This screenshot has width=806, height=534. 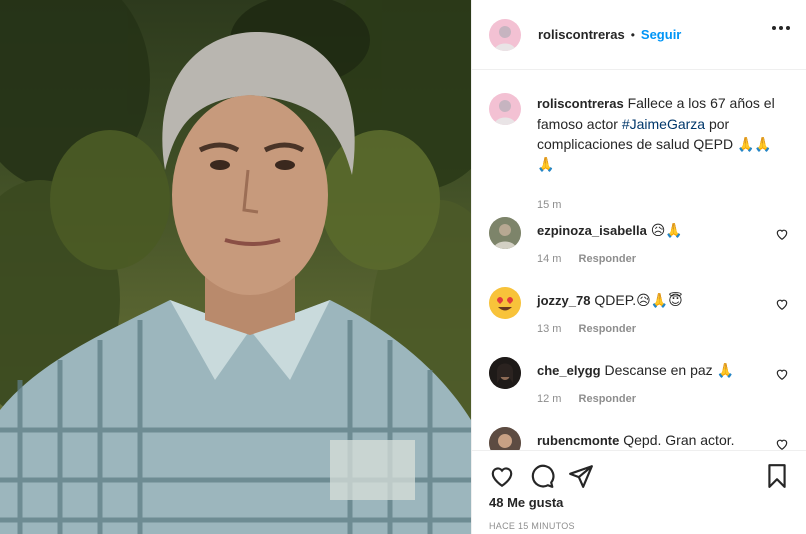 What do you see at coordinates (639, 35) in the screenshot?
I see `post-header: roliscontreras • Seguir` at bounding box center [639, 35].